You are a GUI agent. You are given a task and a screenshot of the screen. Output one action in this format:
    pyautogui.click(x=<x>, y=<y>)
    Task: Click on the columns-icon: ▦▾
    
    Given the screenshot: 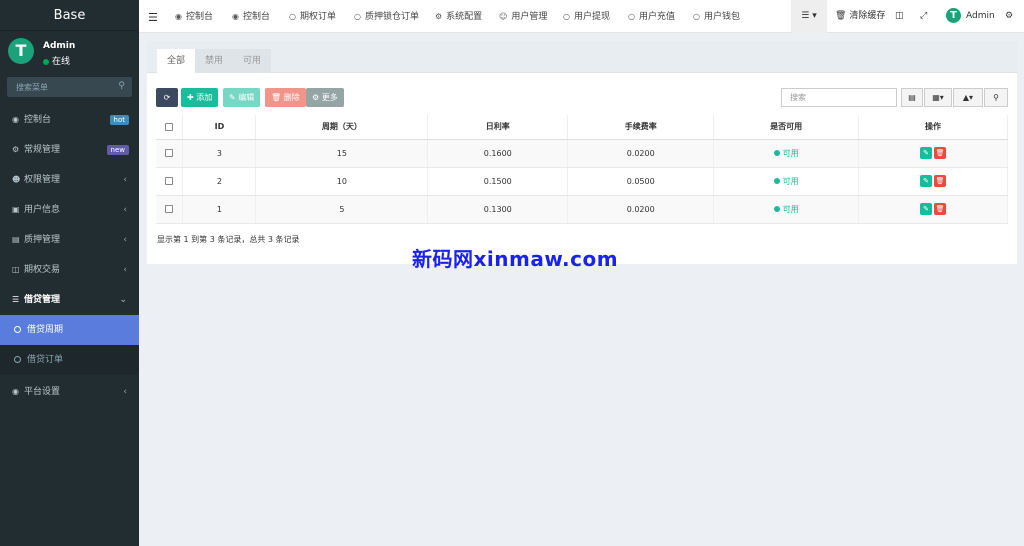 What is the action you would take?
    pyautogui.click(x=938, y=97)
    